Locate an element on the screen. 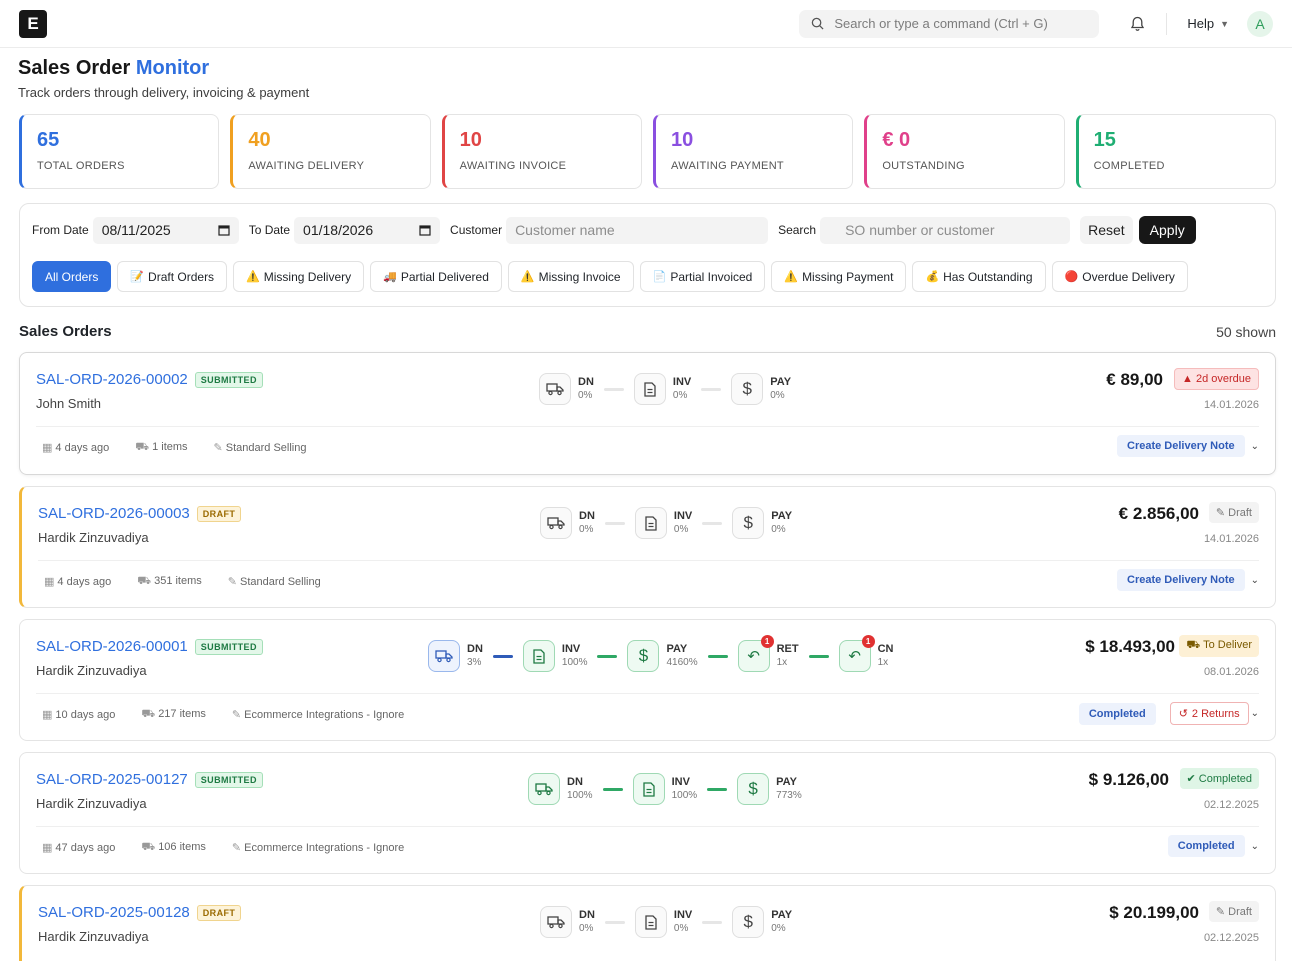 This screenshot has height=961, width=1292. return-arrow-icon: ↶ 1 is located at coordinates (755, 653).